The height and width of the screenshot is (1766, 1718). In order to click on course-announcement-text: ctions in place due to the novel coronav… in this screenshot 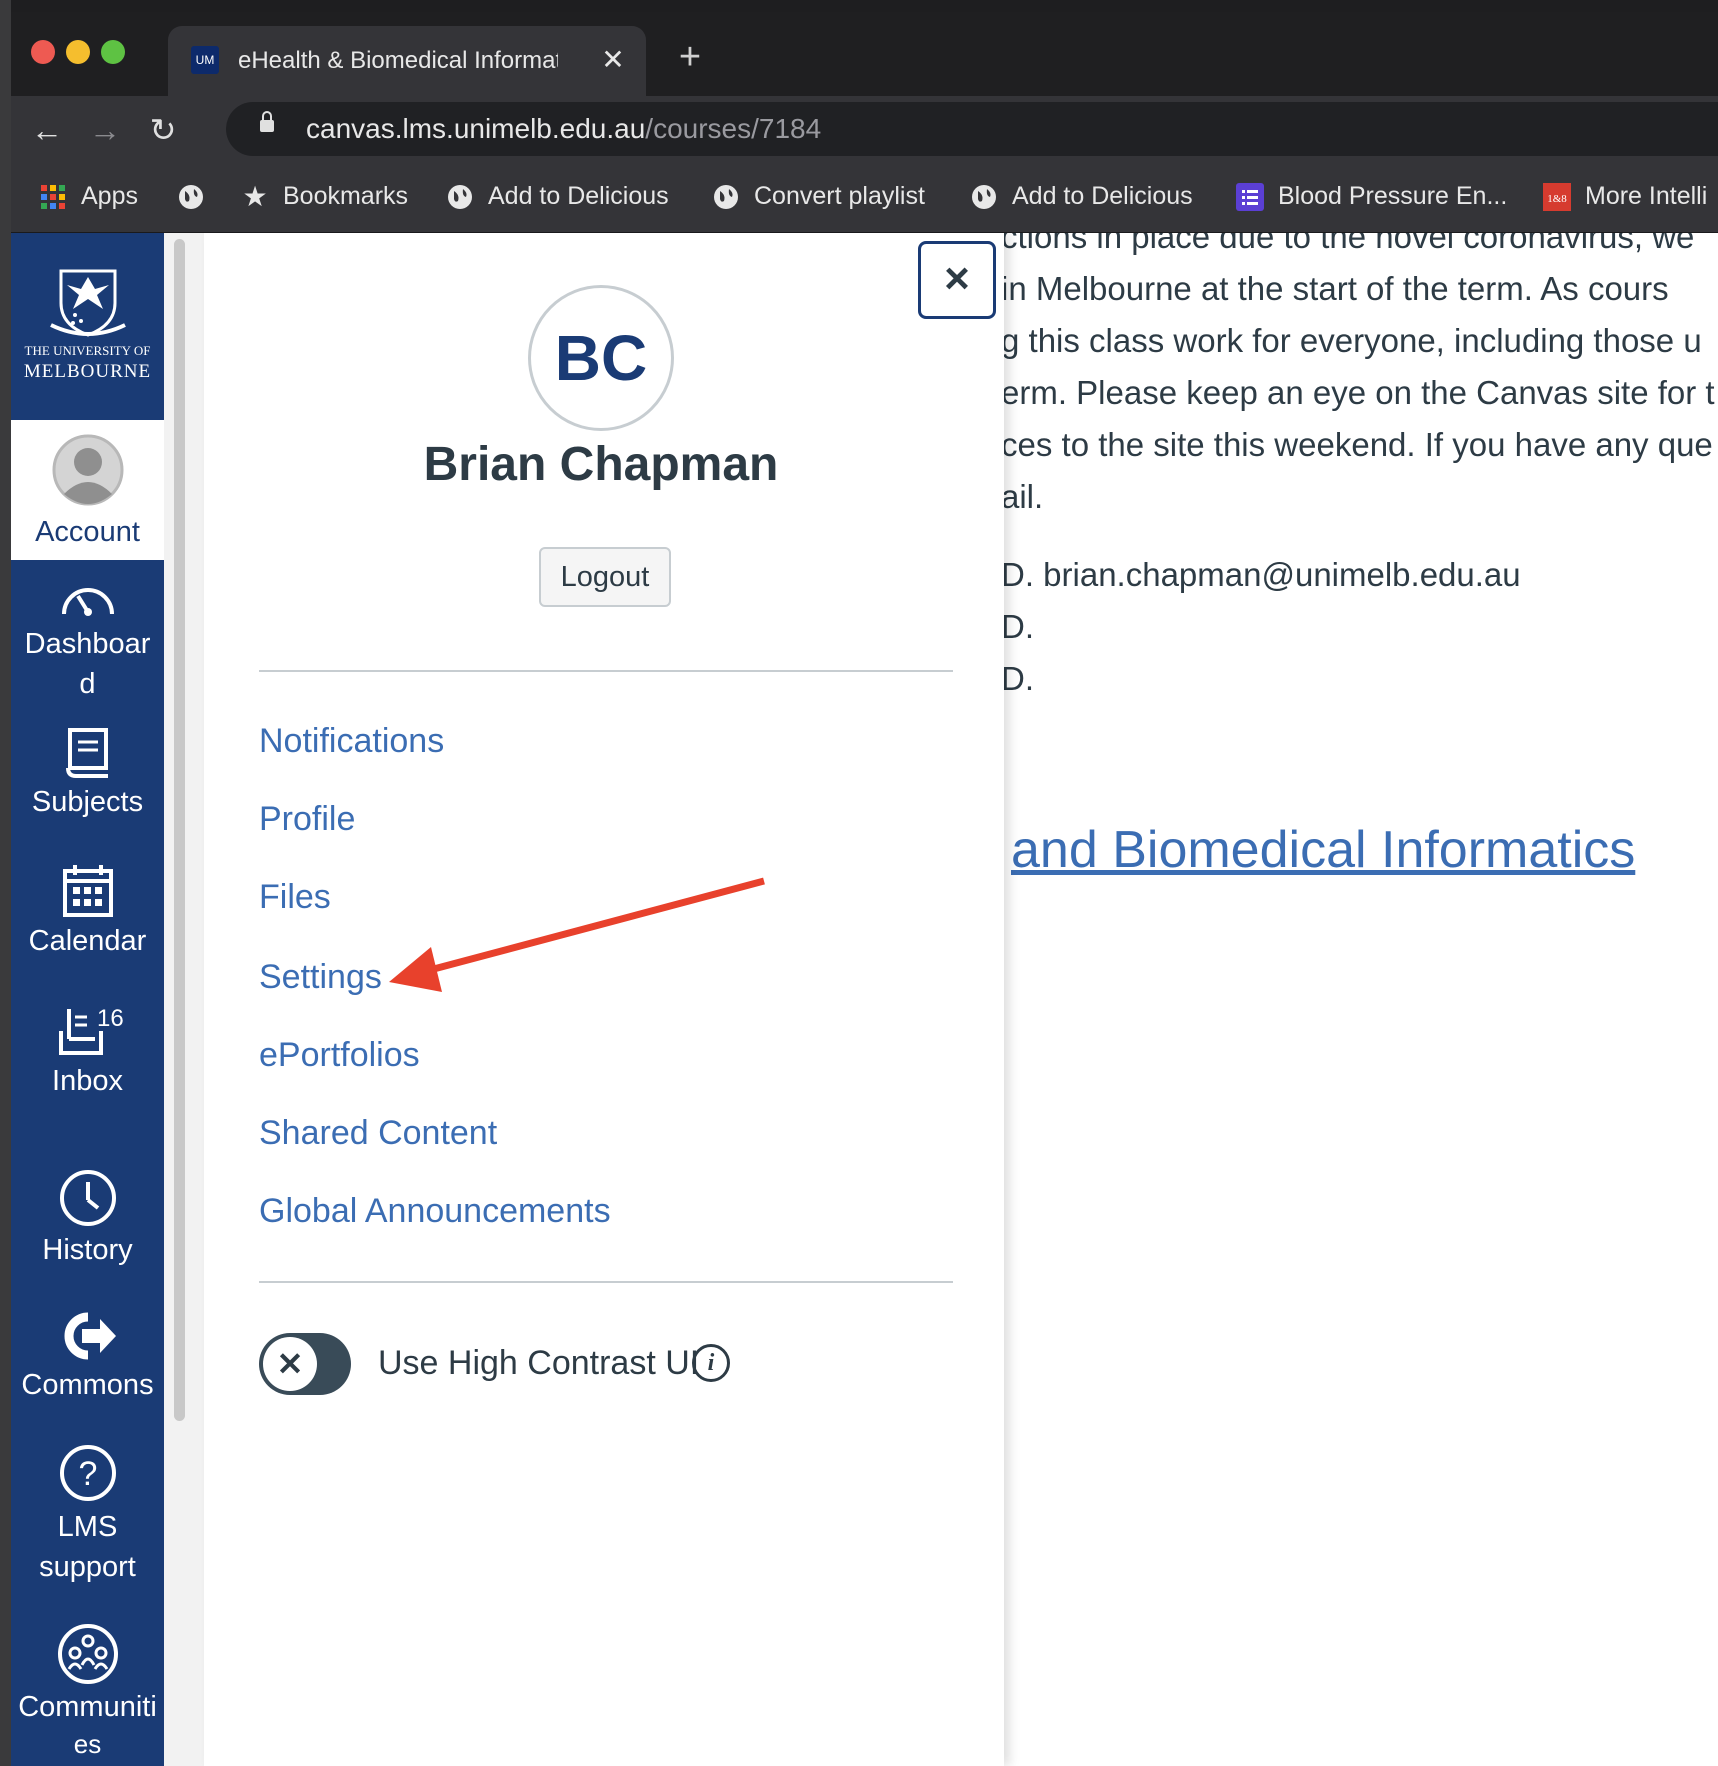, I will do `click(1359, 469)`.